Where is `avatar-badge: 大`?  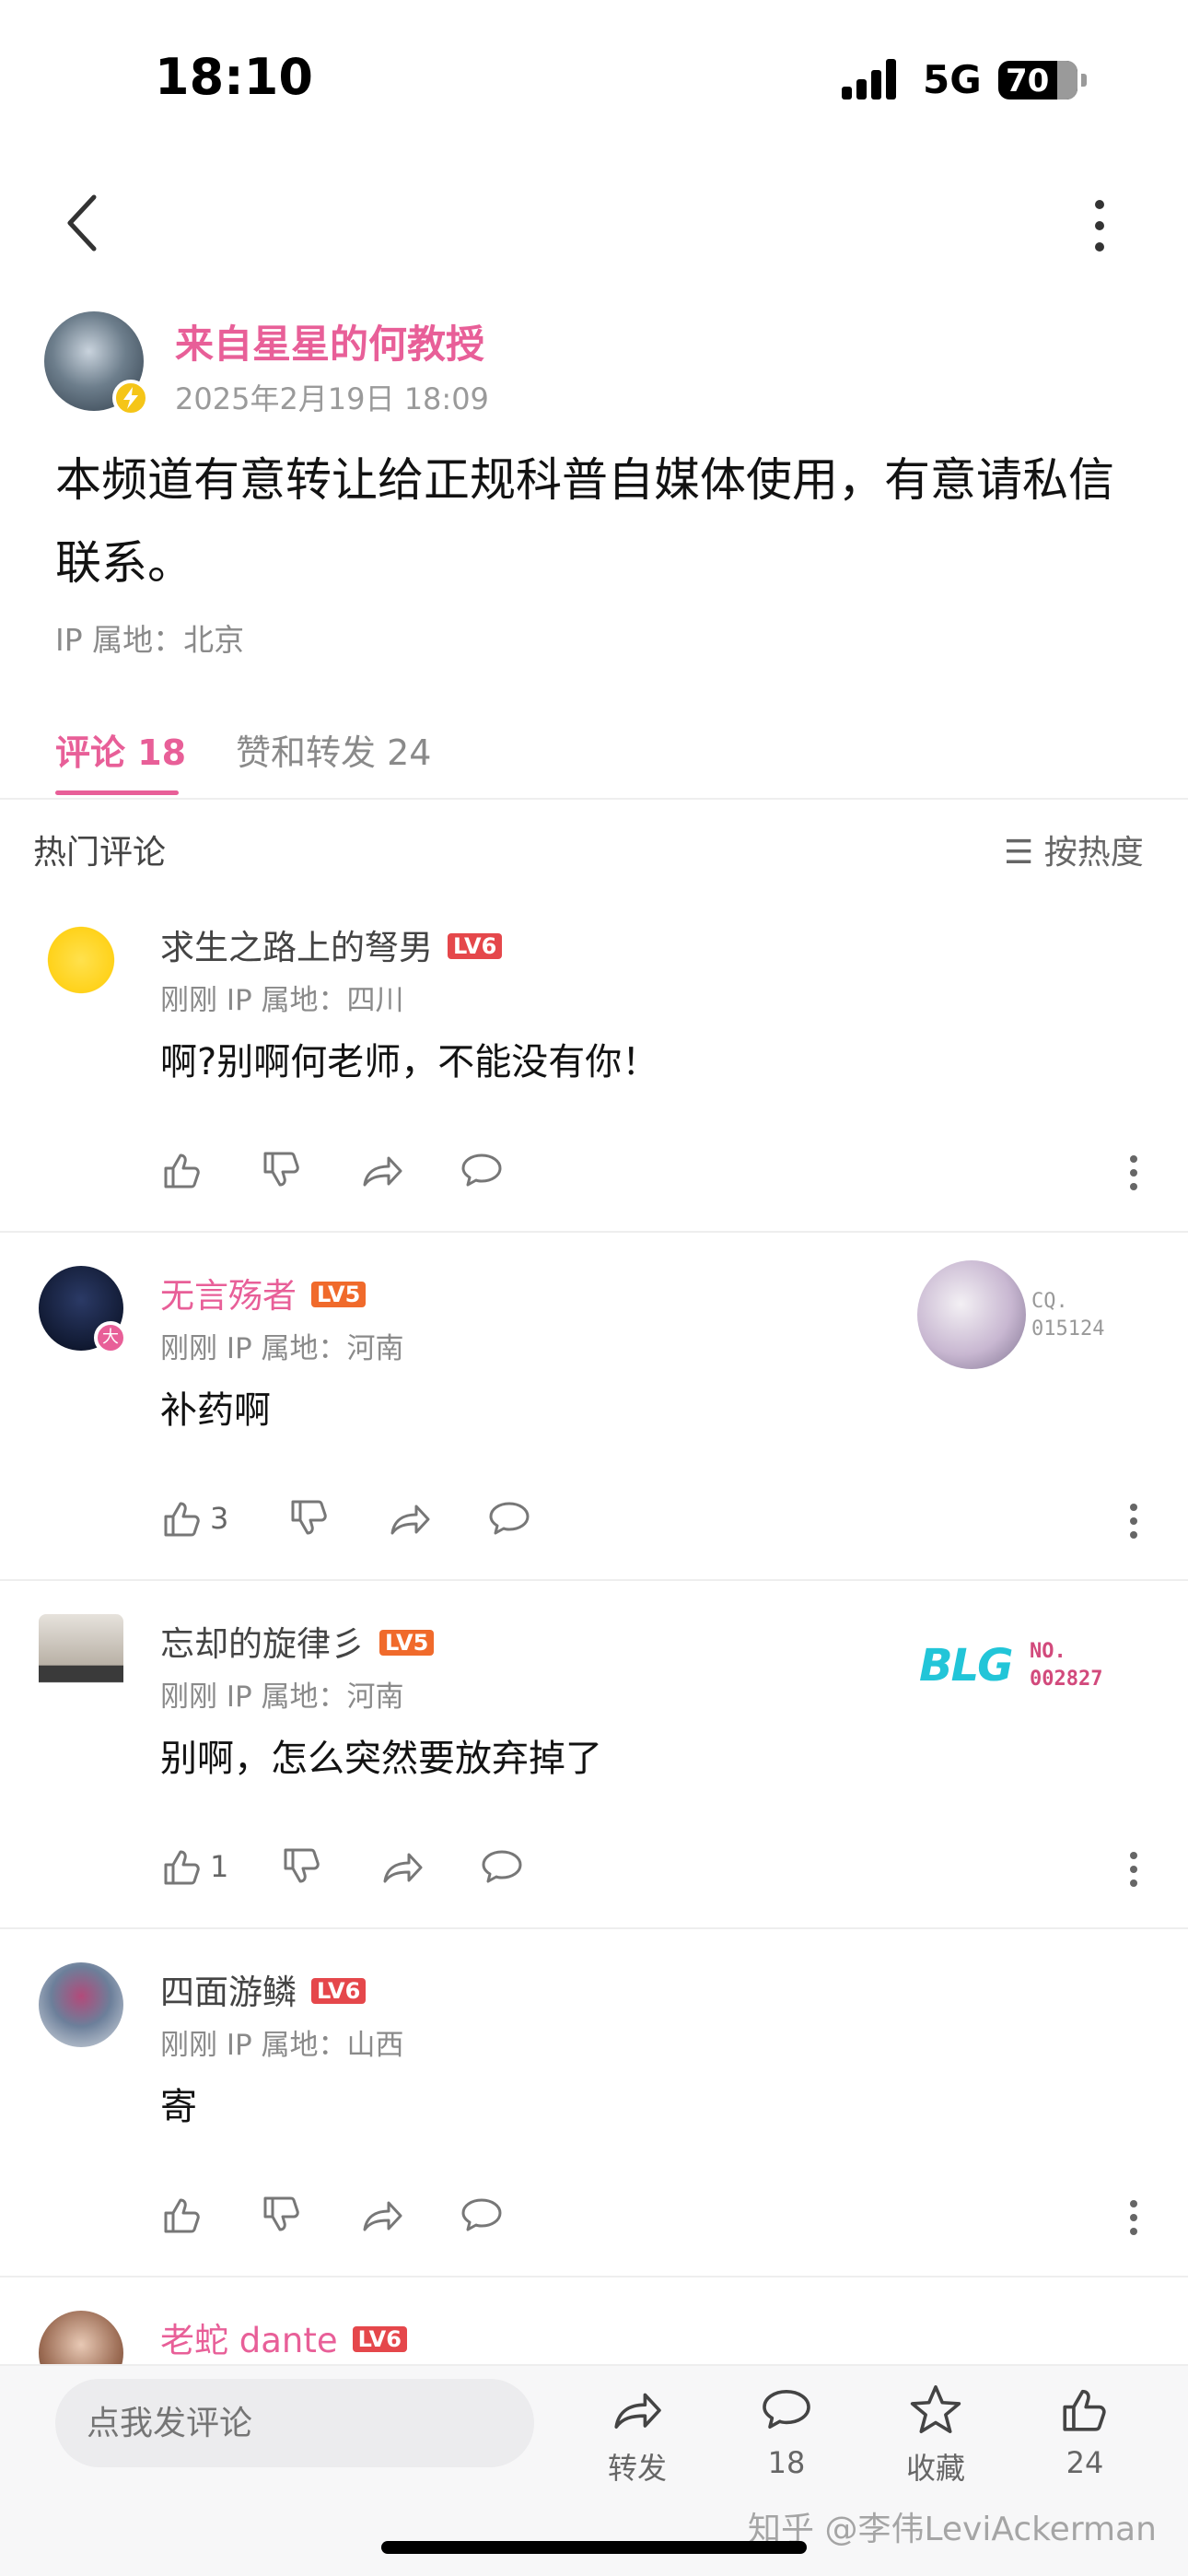
avatar-badge: 大 is located at coordinates (111, 1337).